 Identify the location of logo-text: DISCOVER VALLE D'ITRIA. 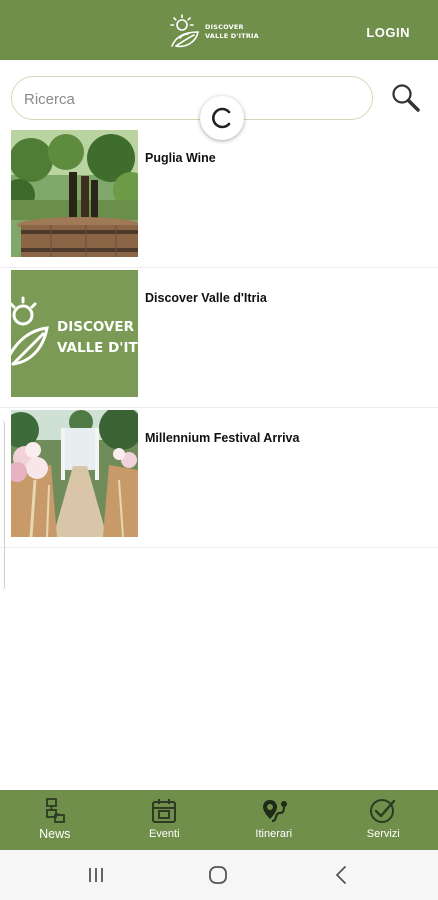
(232, 32).